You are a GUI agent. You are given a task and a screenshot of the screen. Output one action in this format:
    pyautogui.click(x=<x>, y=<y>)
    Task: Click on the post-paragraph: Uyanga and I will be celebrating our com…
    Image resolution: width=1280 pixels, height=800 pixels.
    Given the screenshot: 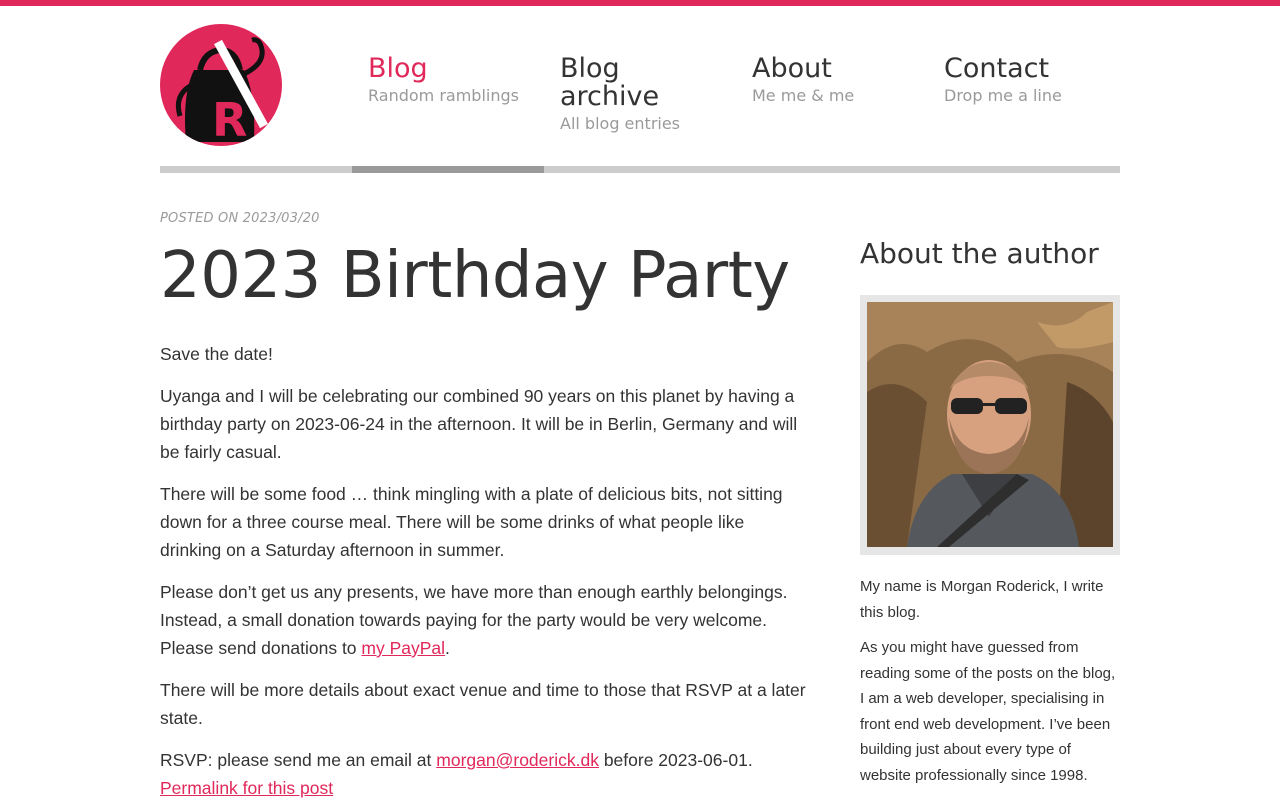 What is the action you would take?
    pyautogui.click(x=479, y=424)
    